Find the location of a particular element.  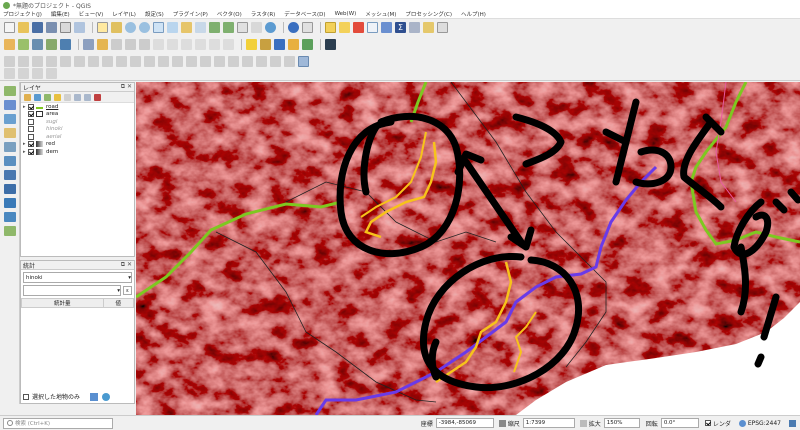

add-spatialite-icon is located at coordinates (65, 44).